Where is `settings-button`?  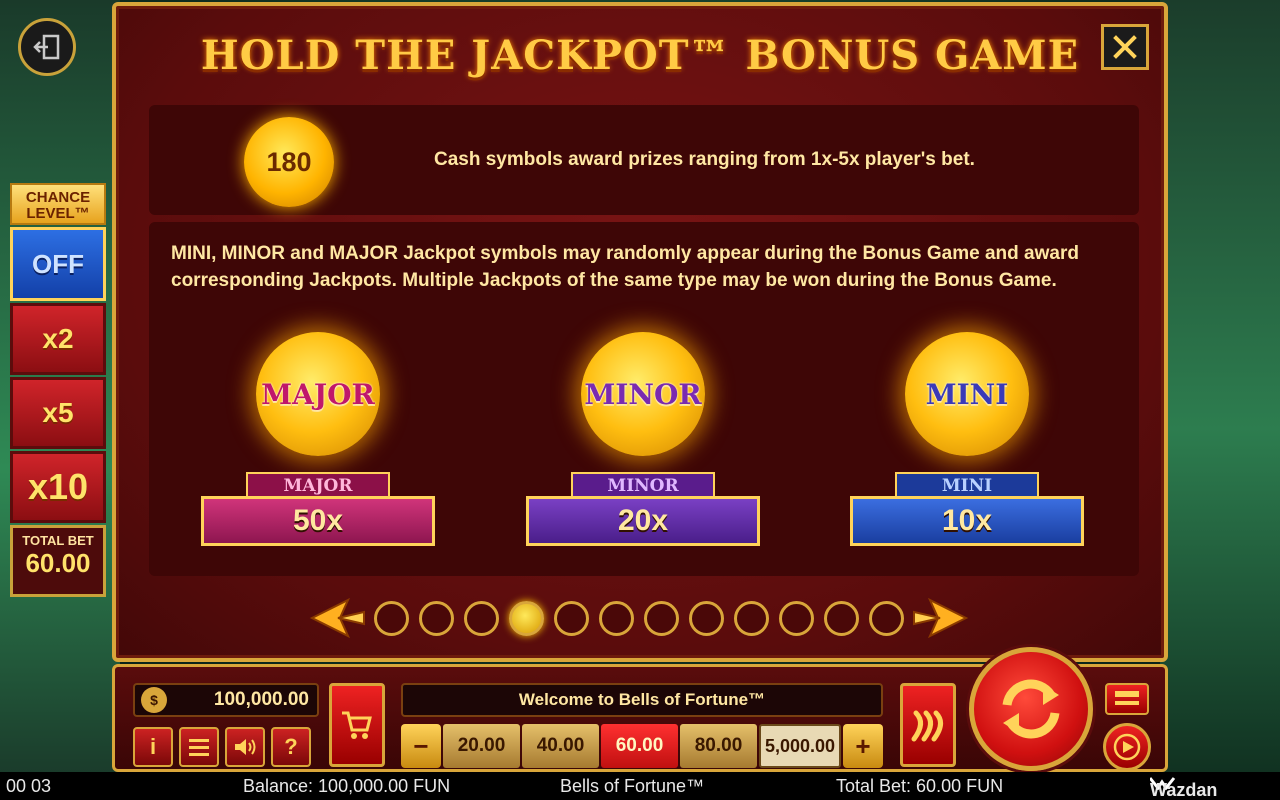 settings-button is located at coordinates (1127, 699).